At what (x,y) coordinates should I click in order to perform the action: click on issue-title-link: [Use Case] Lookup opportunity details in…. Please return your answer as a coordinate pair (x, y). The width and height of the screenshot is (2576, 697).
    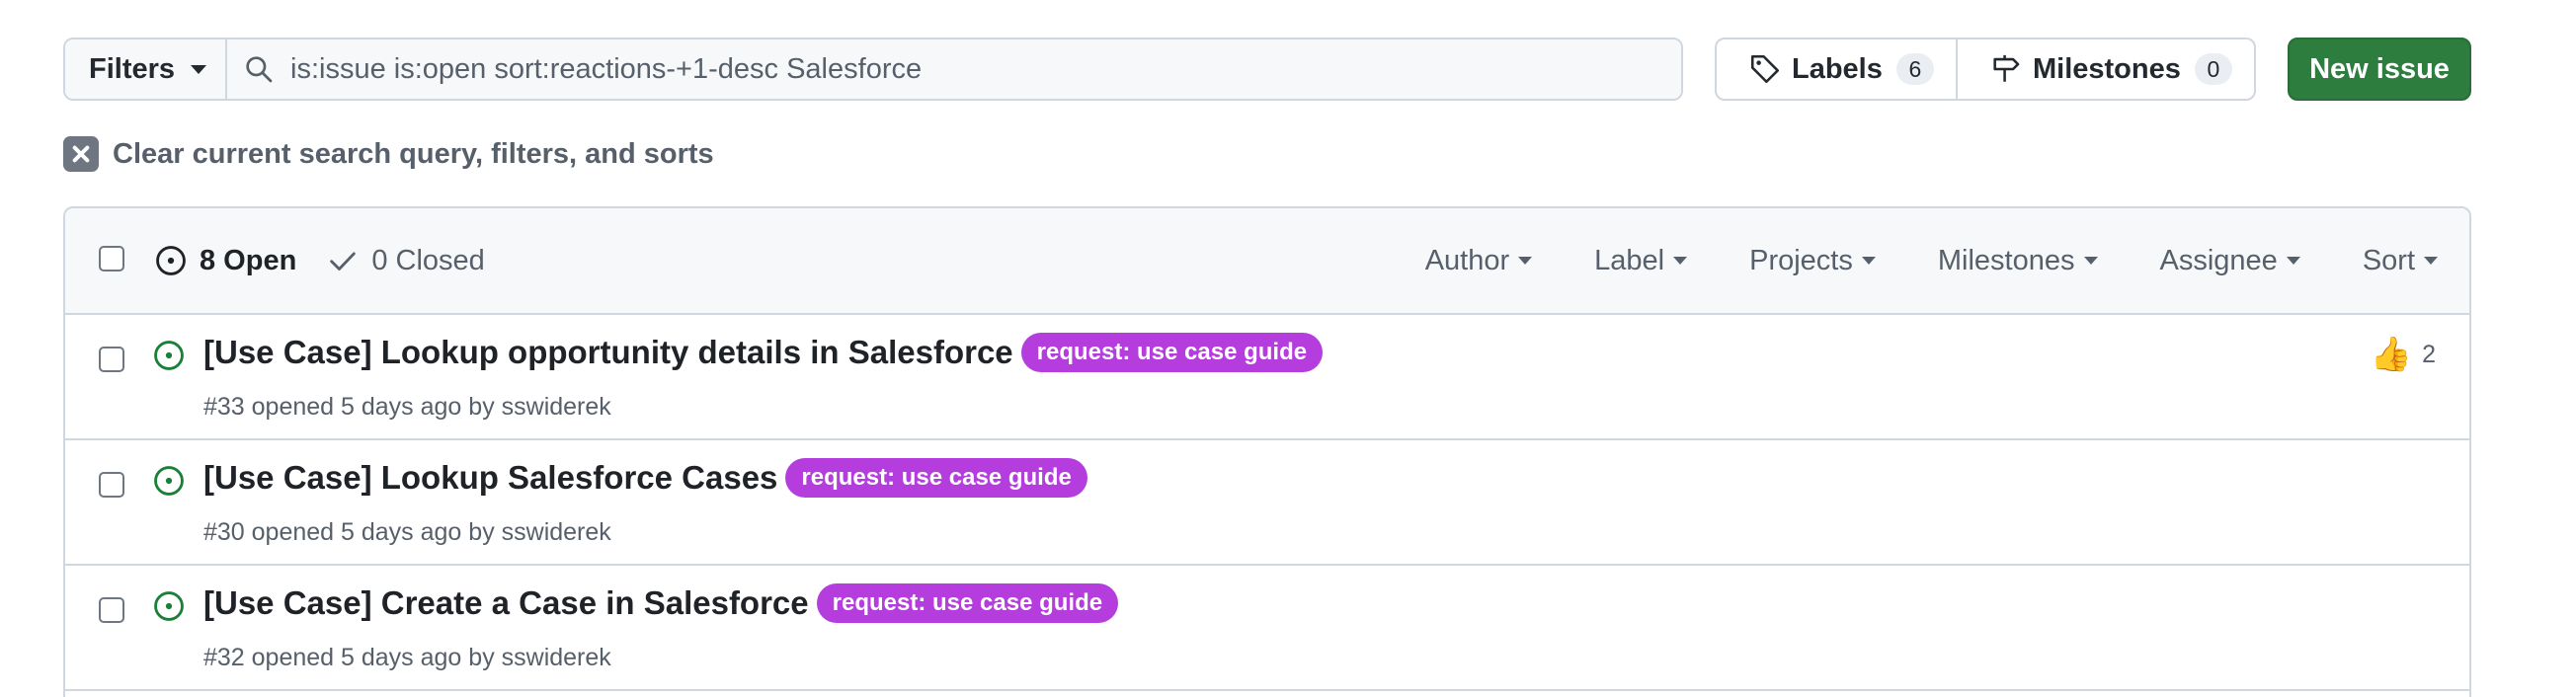
    Looking at the image, I should click on (608, 353).